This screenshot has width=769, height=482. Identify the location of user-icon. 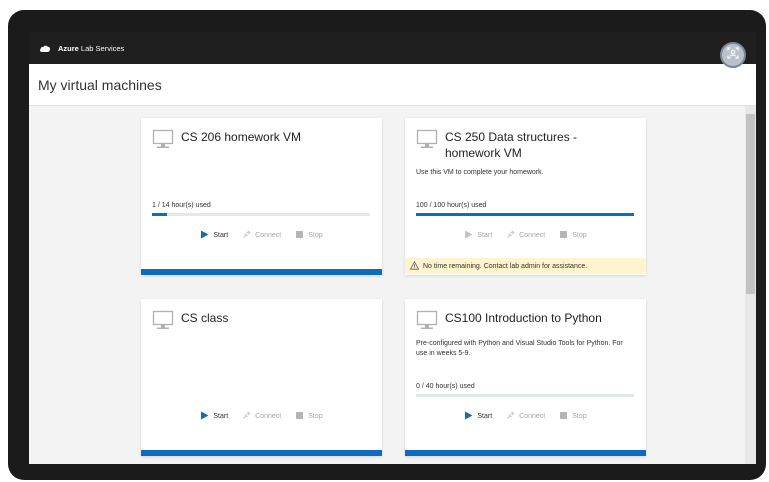
(733, 55).